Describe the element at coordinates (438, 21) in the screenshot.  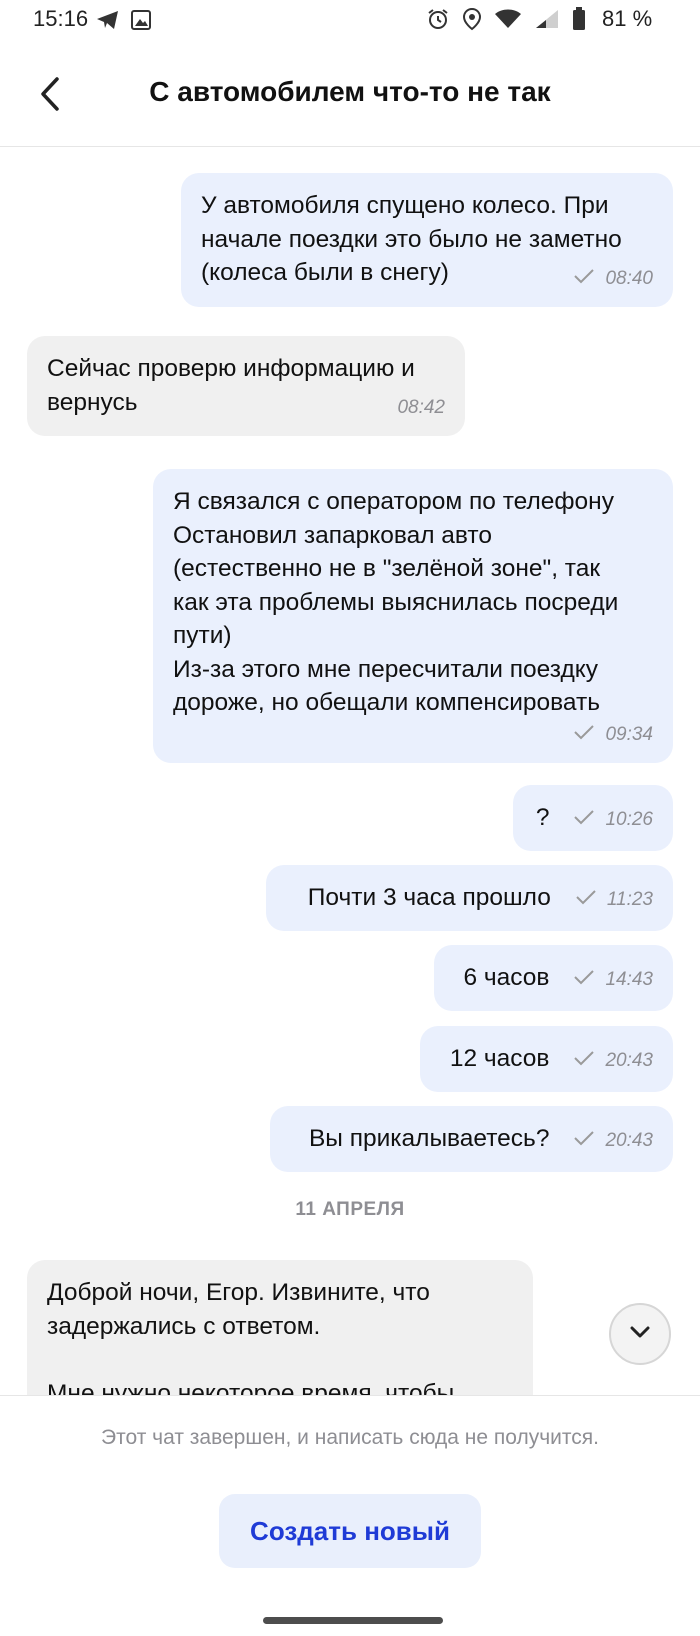
I see `alarm-icon` at that location.